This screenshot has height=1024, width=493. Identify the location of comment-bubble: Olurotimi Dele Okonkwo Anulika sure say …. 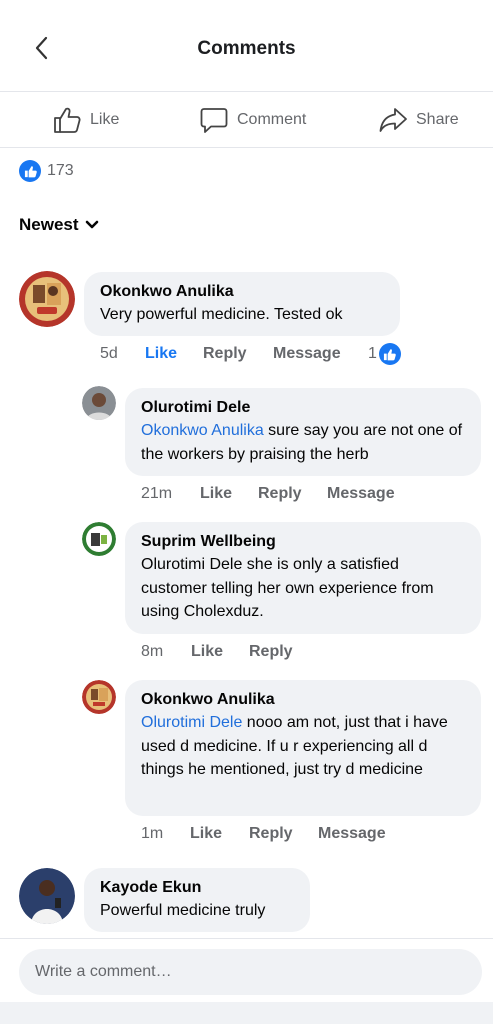
(303, 432).